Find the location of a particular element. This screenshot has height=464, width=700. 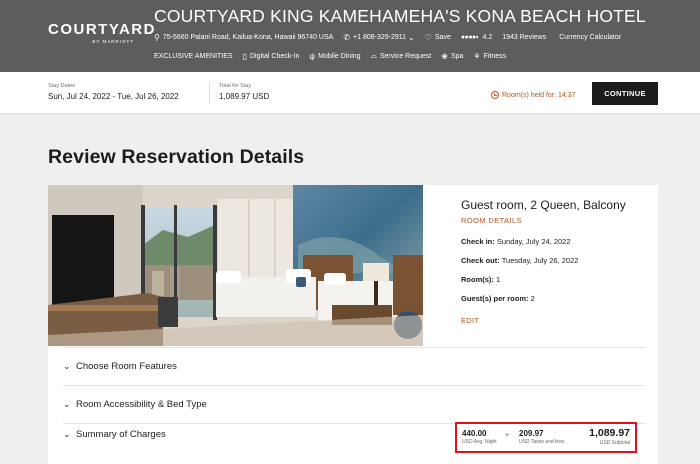

amenity-label: Mobile Dining is located at coordinates (339, 56).